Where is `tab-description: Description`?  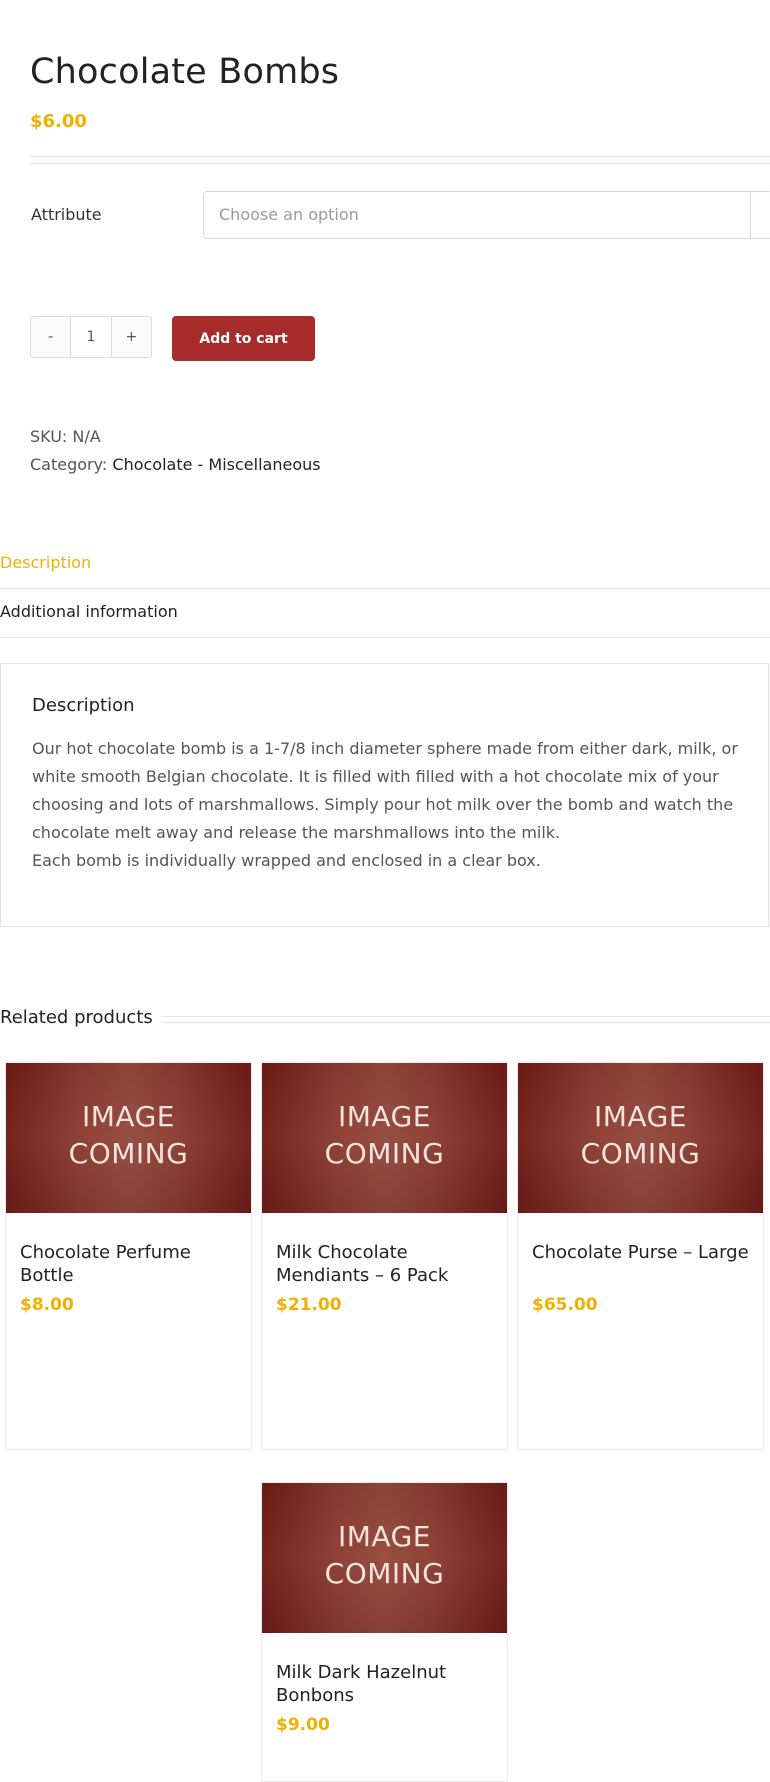
tab-description: Description is located at coordinates (45, 562).